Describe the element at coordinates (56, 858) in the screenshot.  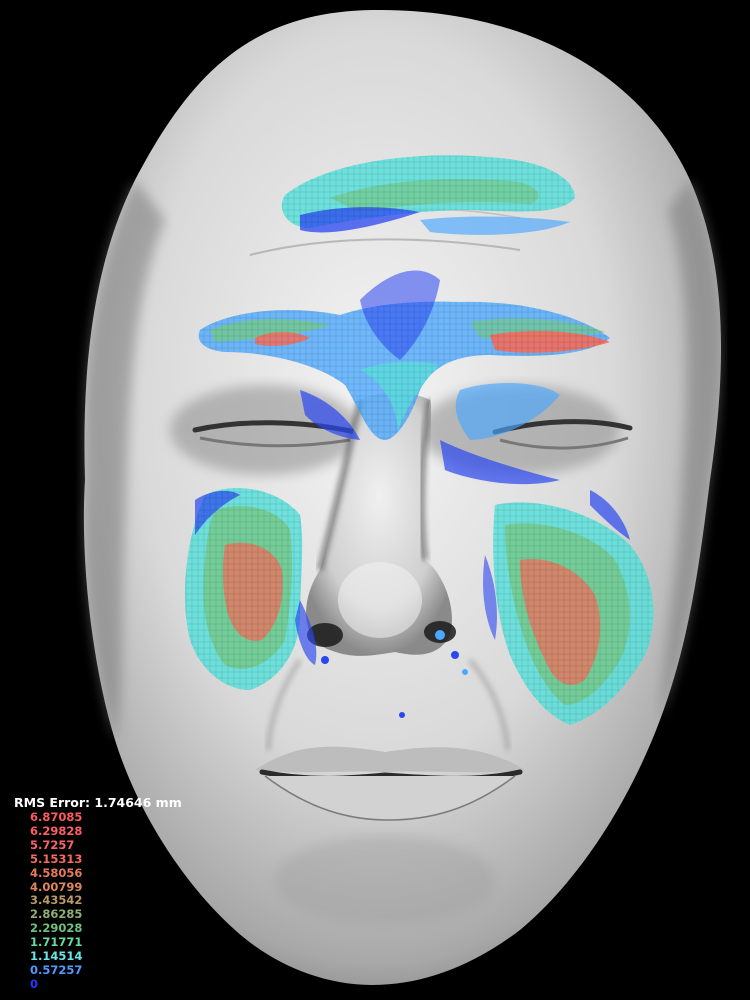
I see `legend-item: 5.15313` at that location.